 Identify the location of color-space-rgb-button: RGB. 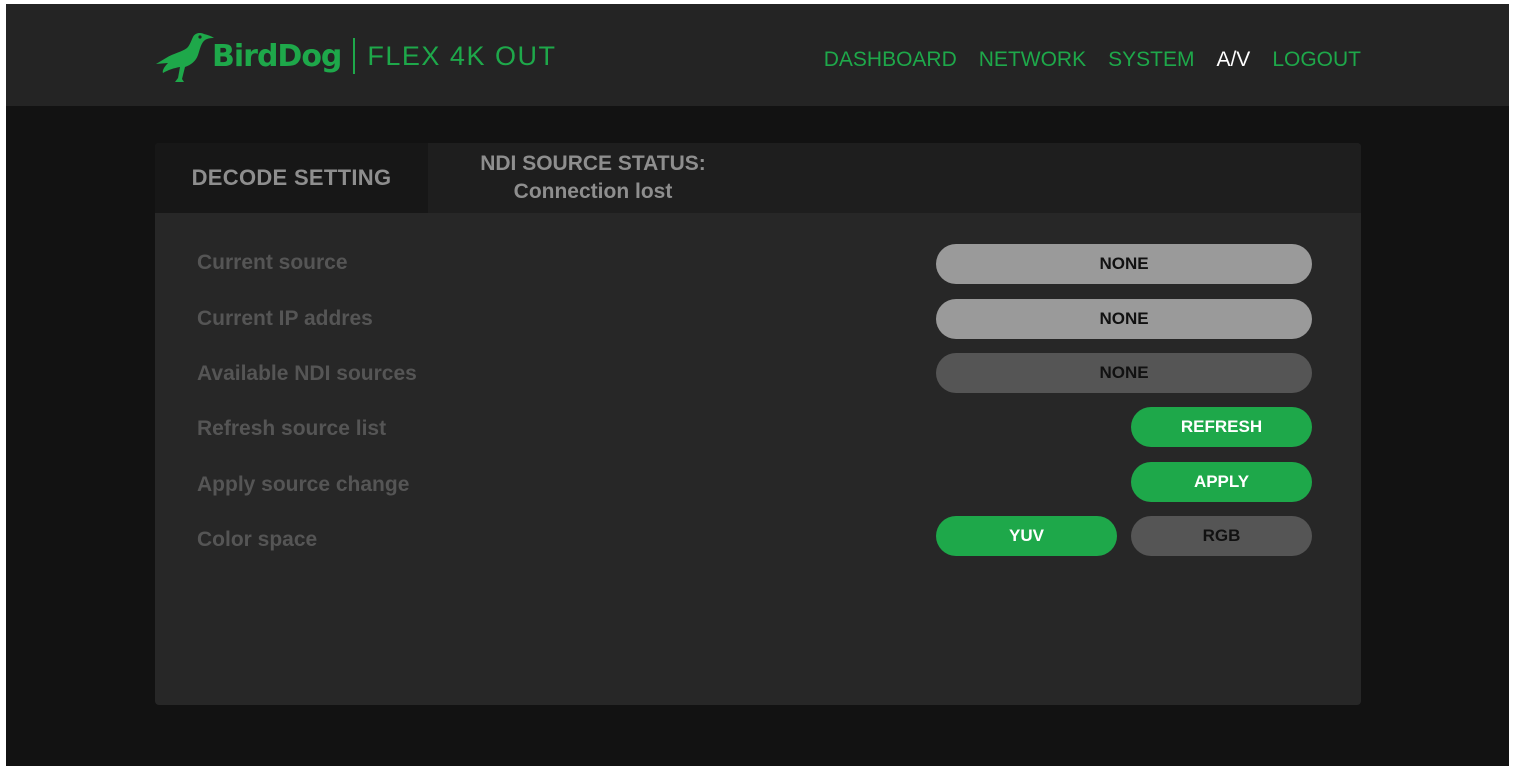
(1221, 536).